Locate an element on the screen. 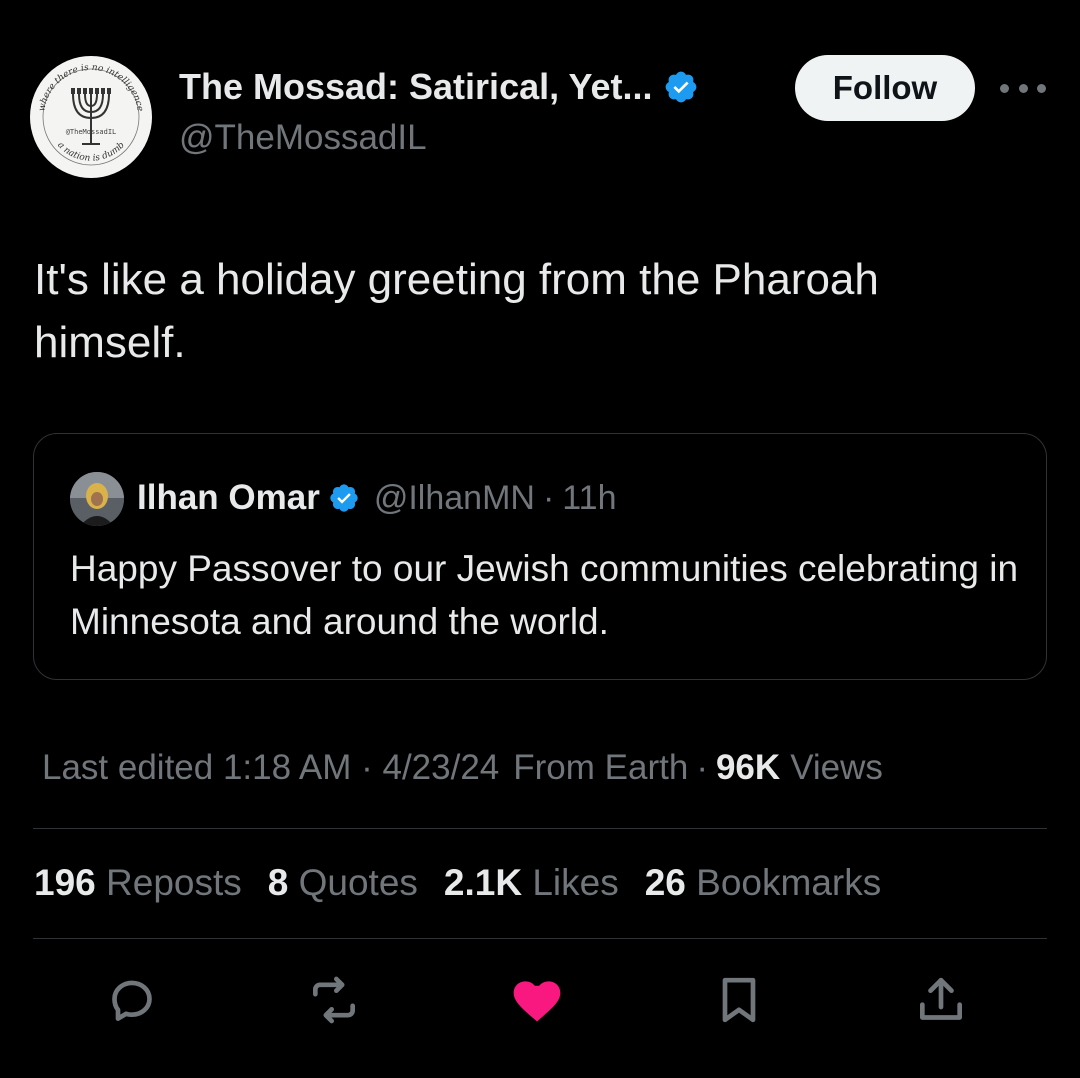  quote-verified-badge-icon is located at coordinates (344, 498).